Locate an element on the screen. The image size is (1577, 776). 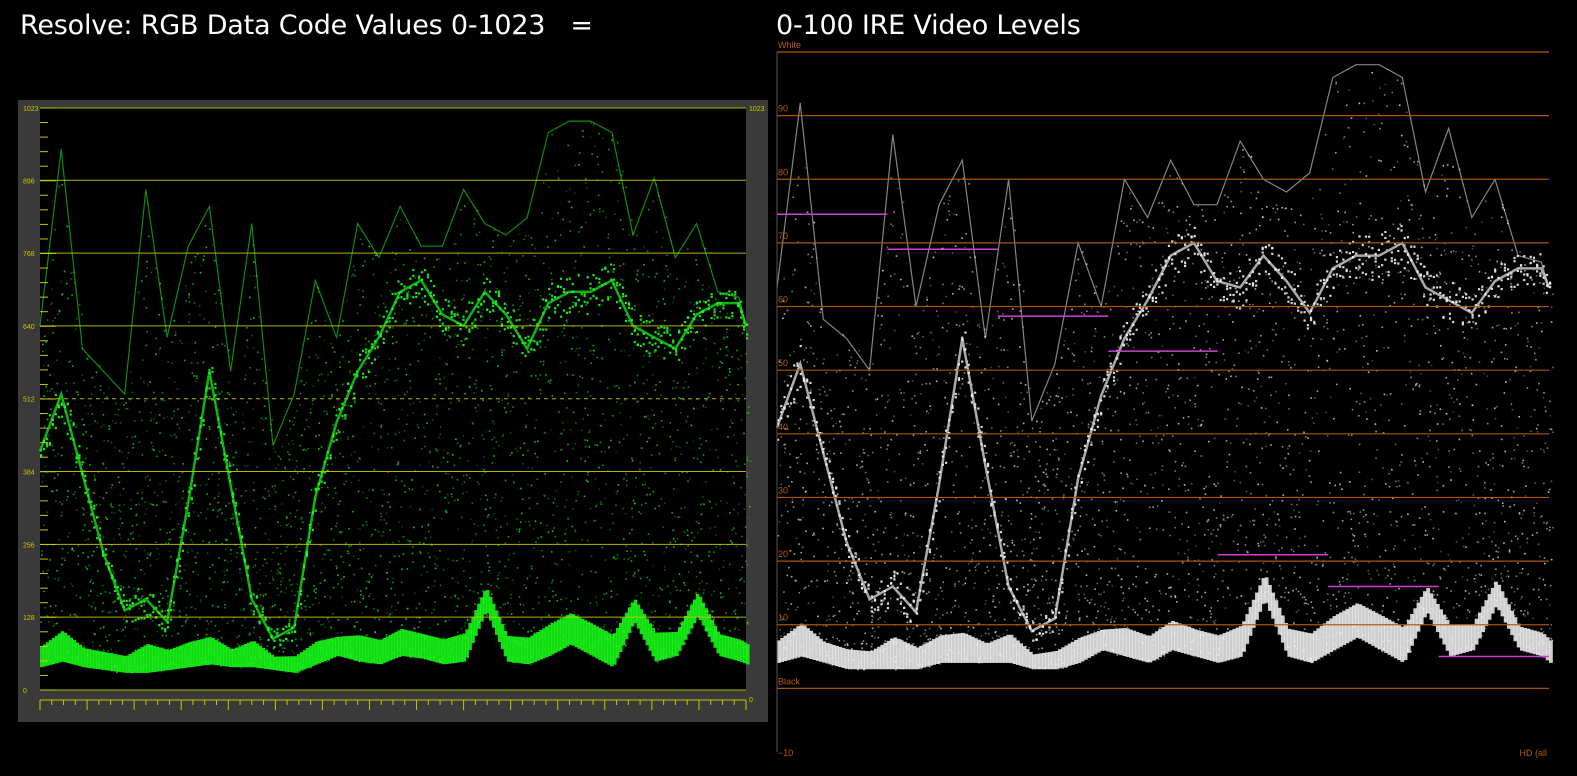
ire-waveform-mid-trace is located at coordinates (800, 386).